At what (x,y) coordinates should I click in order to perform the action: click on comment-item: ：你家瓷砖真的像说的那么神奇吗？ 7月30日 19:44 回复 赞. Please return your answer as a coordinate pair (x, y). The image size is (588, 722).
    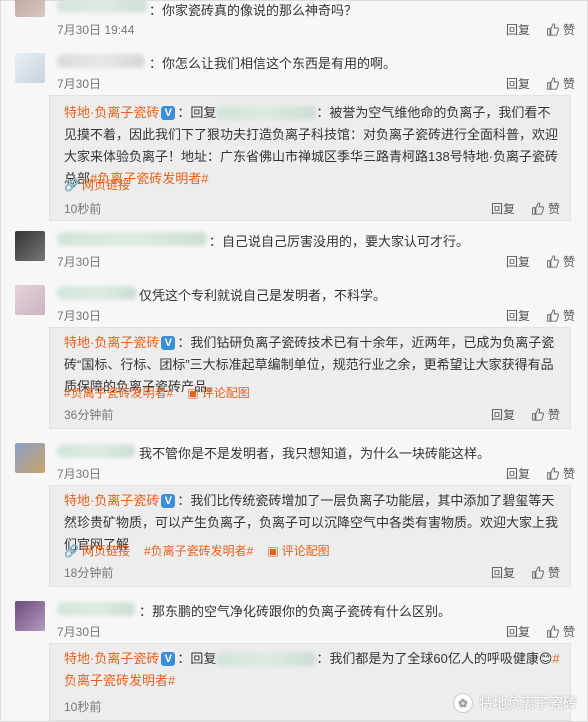
    Looking at the image, I should click on (295, 19).